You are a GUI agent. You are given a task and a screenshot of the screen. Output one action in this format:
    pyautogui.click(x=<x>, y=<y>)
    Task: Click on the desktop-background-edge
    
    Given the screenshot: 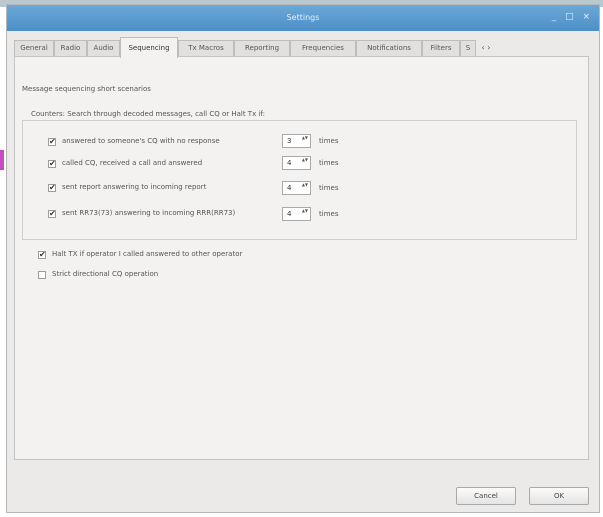 What is the action you would take?
    pyautogui.click(x=2, y=160)
    